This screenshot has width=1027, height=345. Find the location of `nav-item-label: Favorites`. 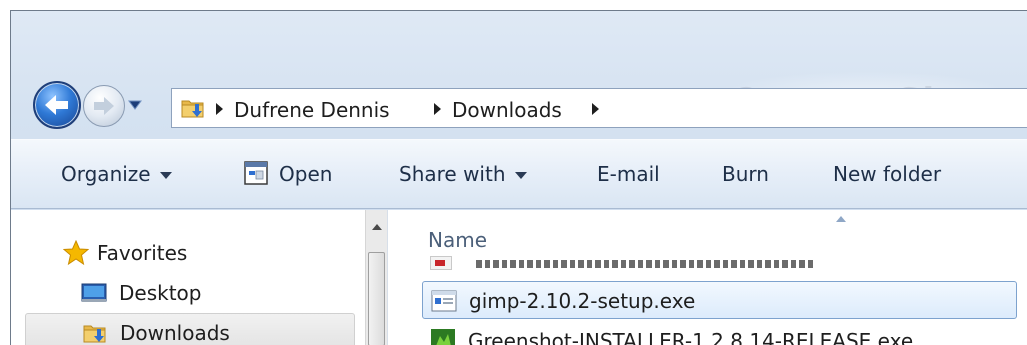

nav-item-label: Favorites is located at coordinates (142, 253).